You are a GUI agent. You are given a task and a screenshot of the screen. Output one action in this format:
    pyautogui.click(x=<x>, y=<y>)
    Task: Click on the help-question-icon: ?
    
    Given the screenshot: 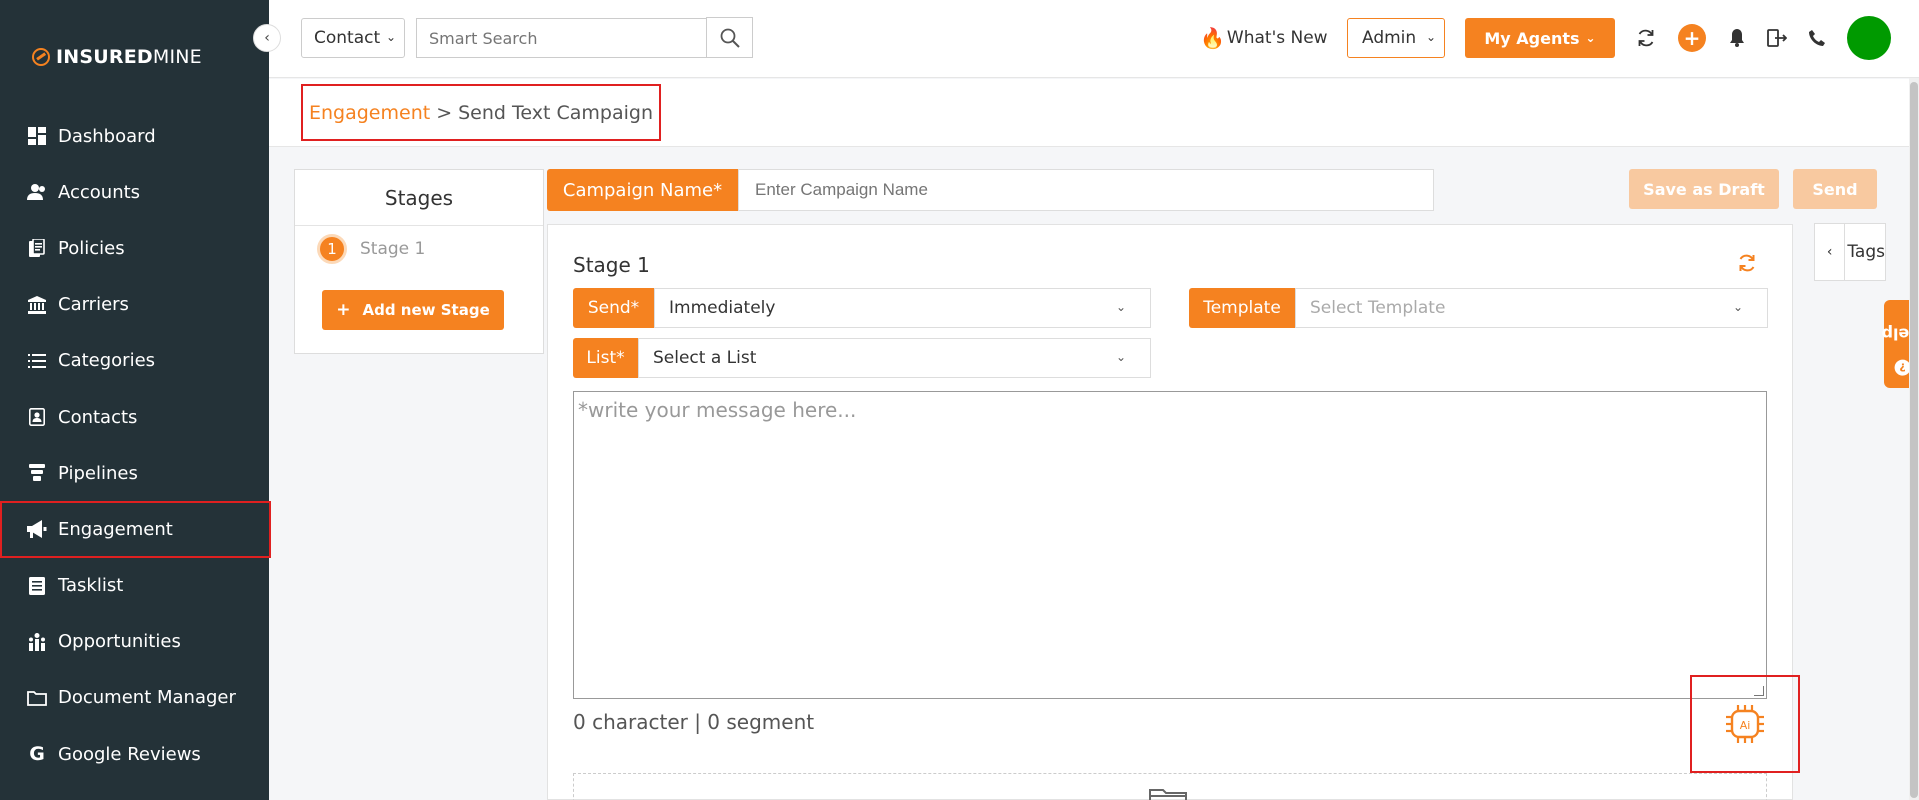 What is the action you would take?
    pyautogui.click(x=1902, y=367)
    